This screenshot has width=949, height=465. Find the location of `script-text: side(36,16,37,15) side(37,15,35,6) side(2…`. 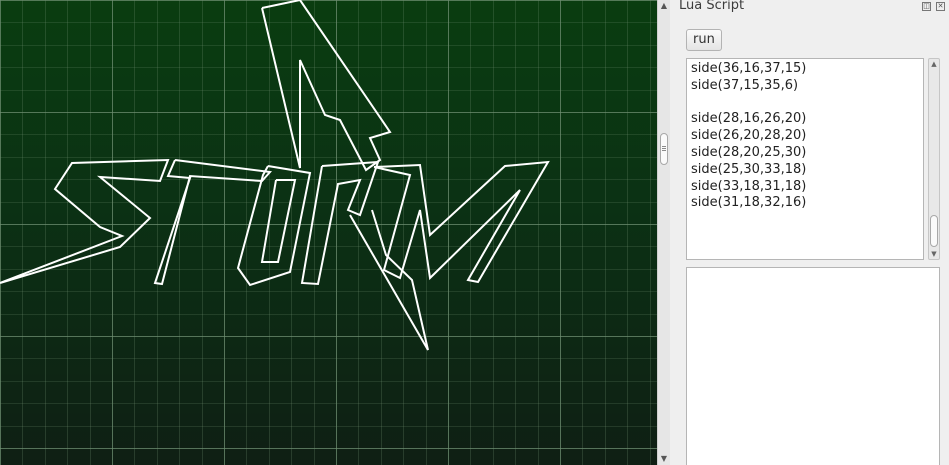

script-text: side(36,16,37,15) side(37,15,35,6) side(2… is located at coordinates (748, 136).